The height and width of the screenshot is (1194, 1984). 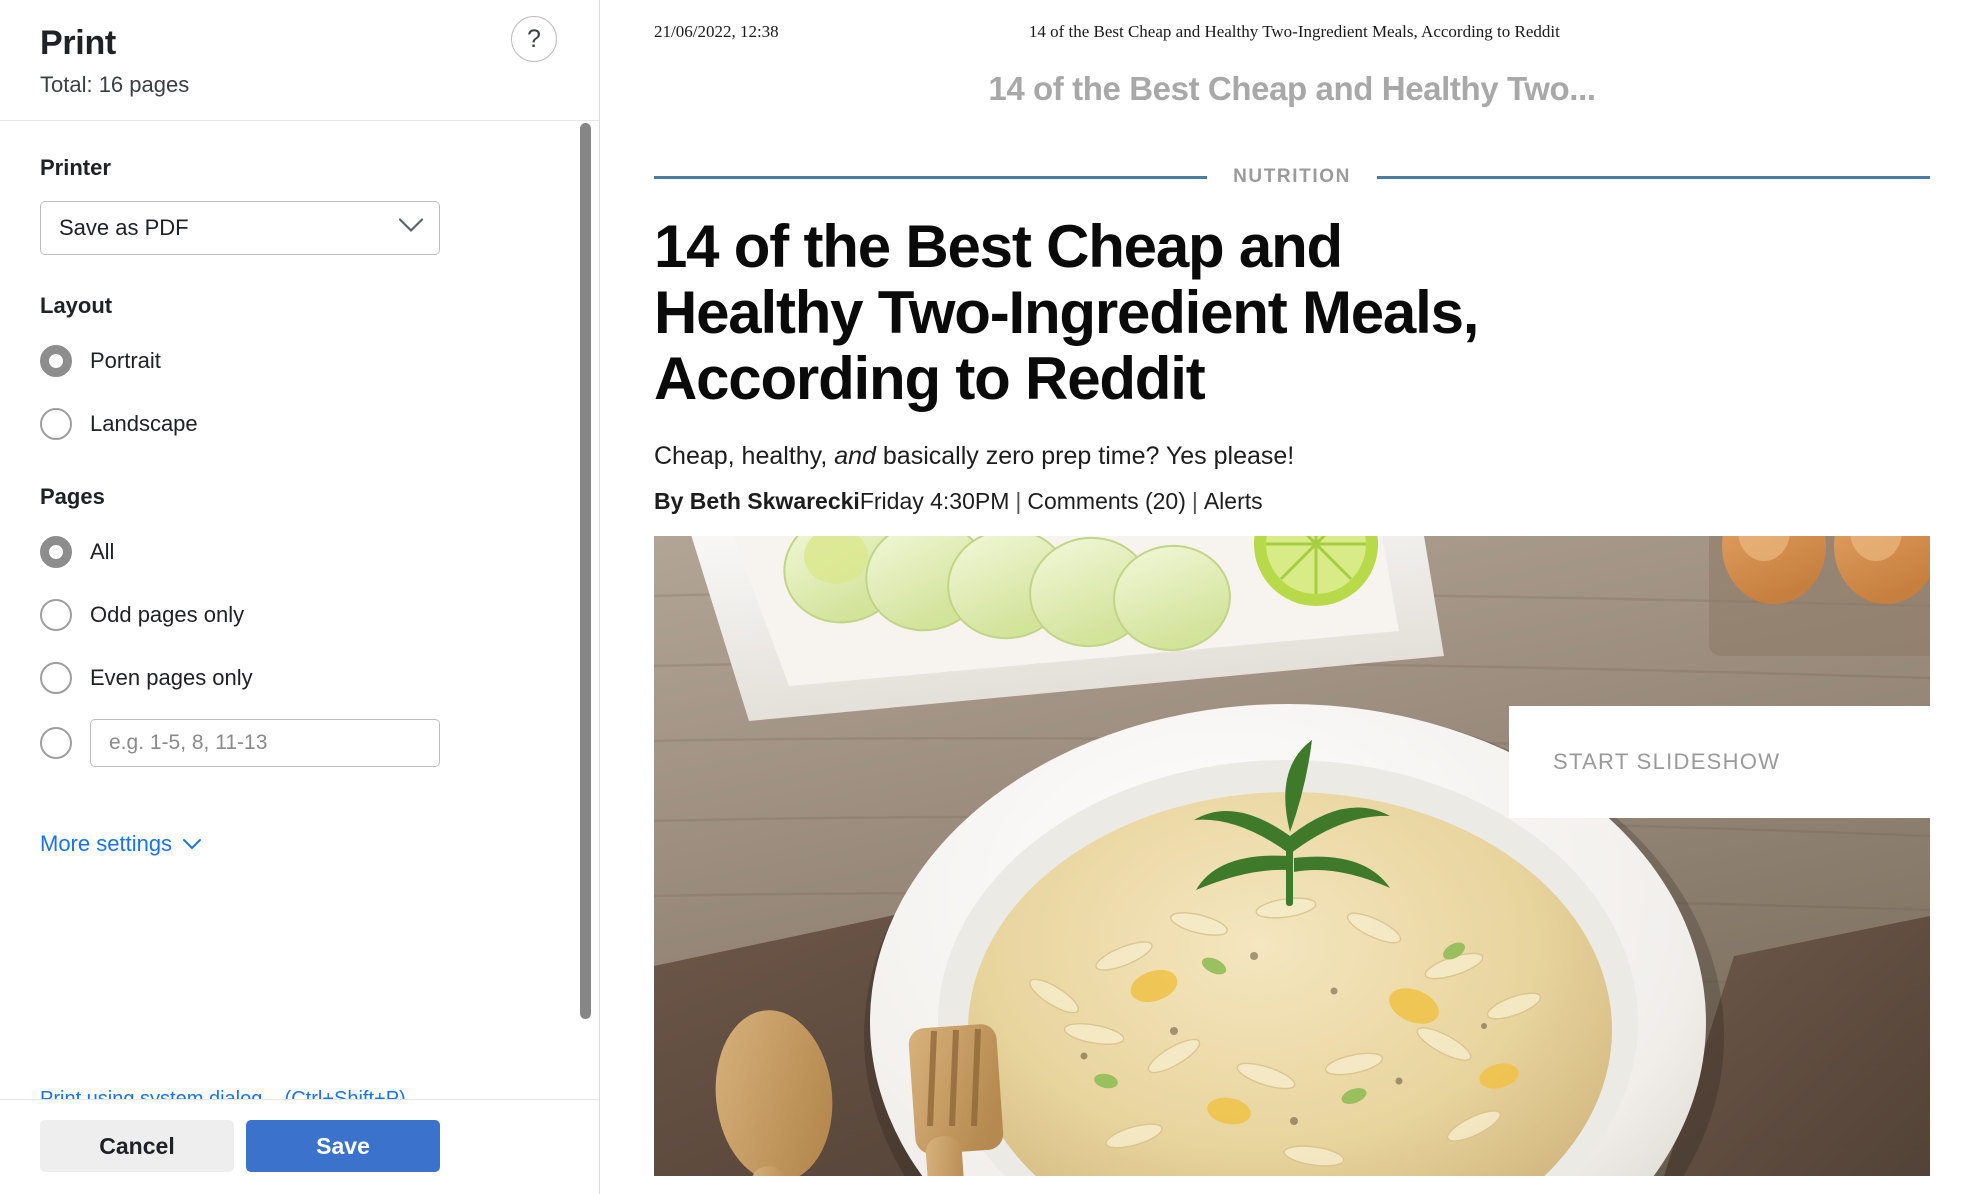 I want to click on settings-scrollbar, so click(x=585, y=610).